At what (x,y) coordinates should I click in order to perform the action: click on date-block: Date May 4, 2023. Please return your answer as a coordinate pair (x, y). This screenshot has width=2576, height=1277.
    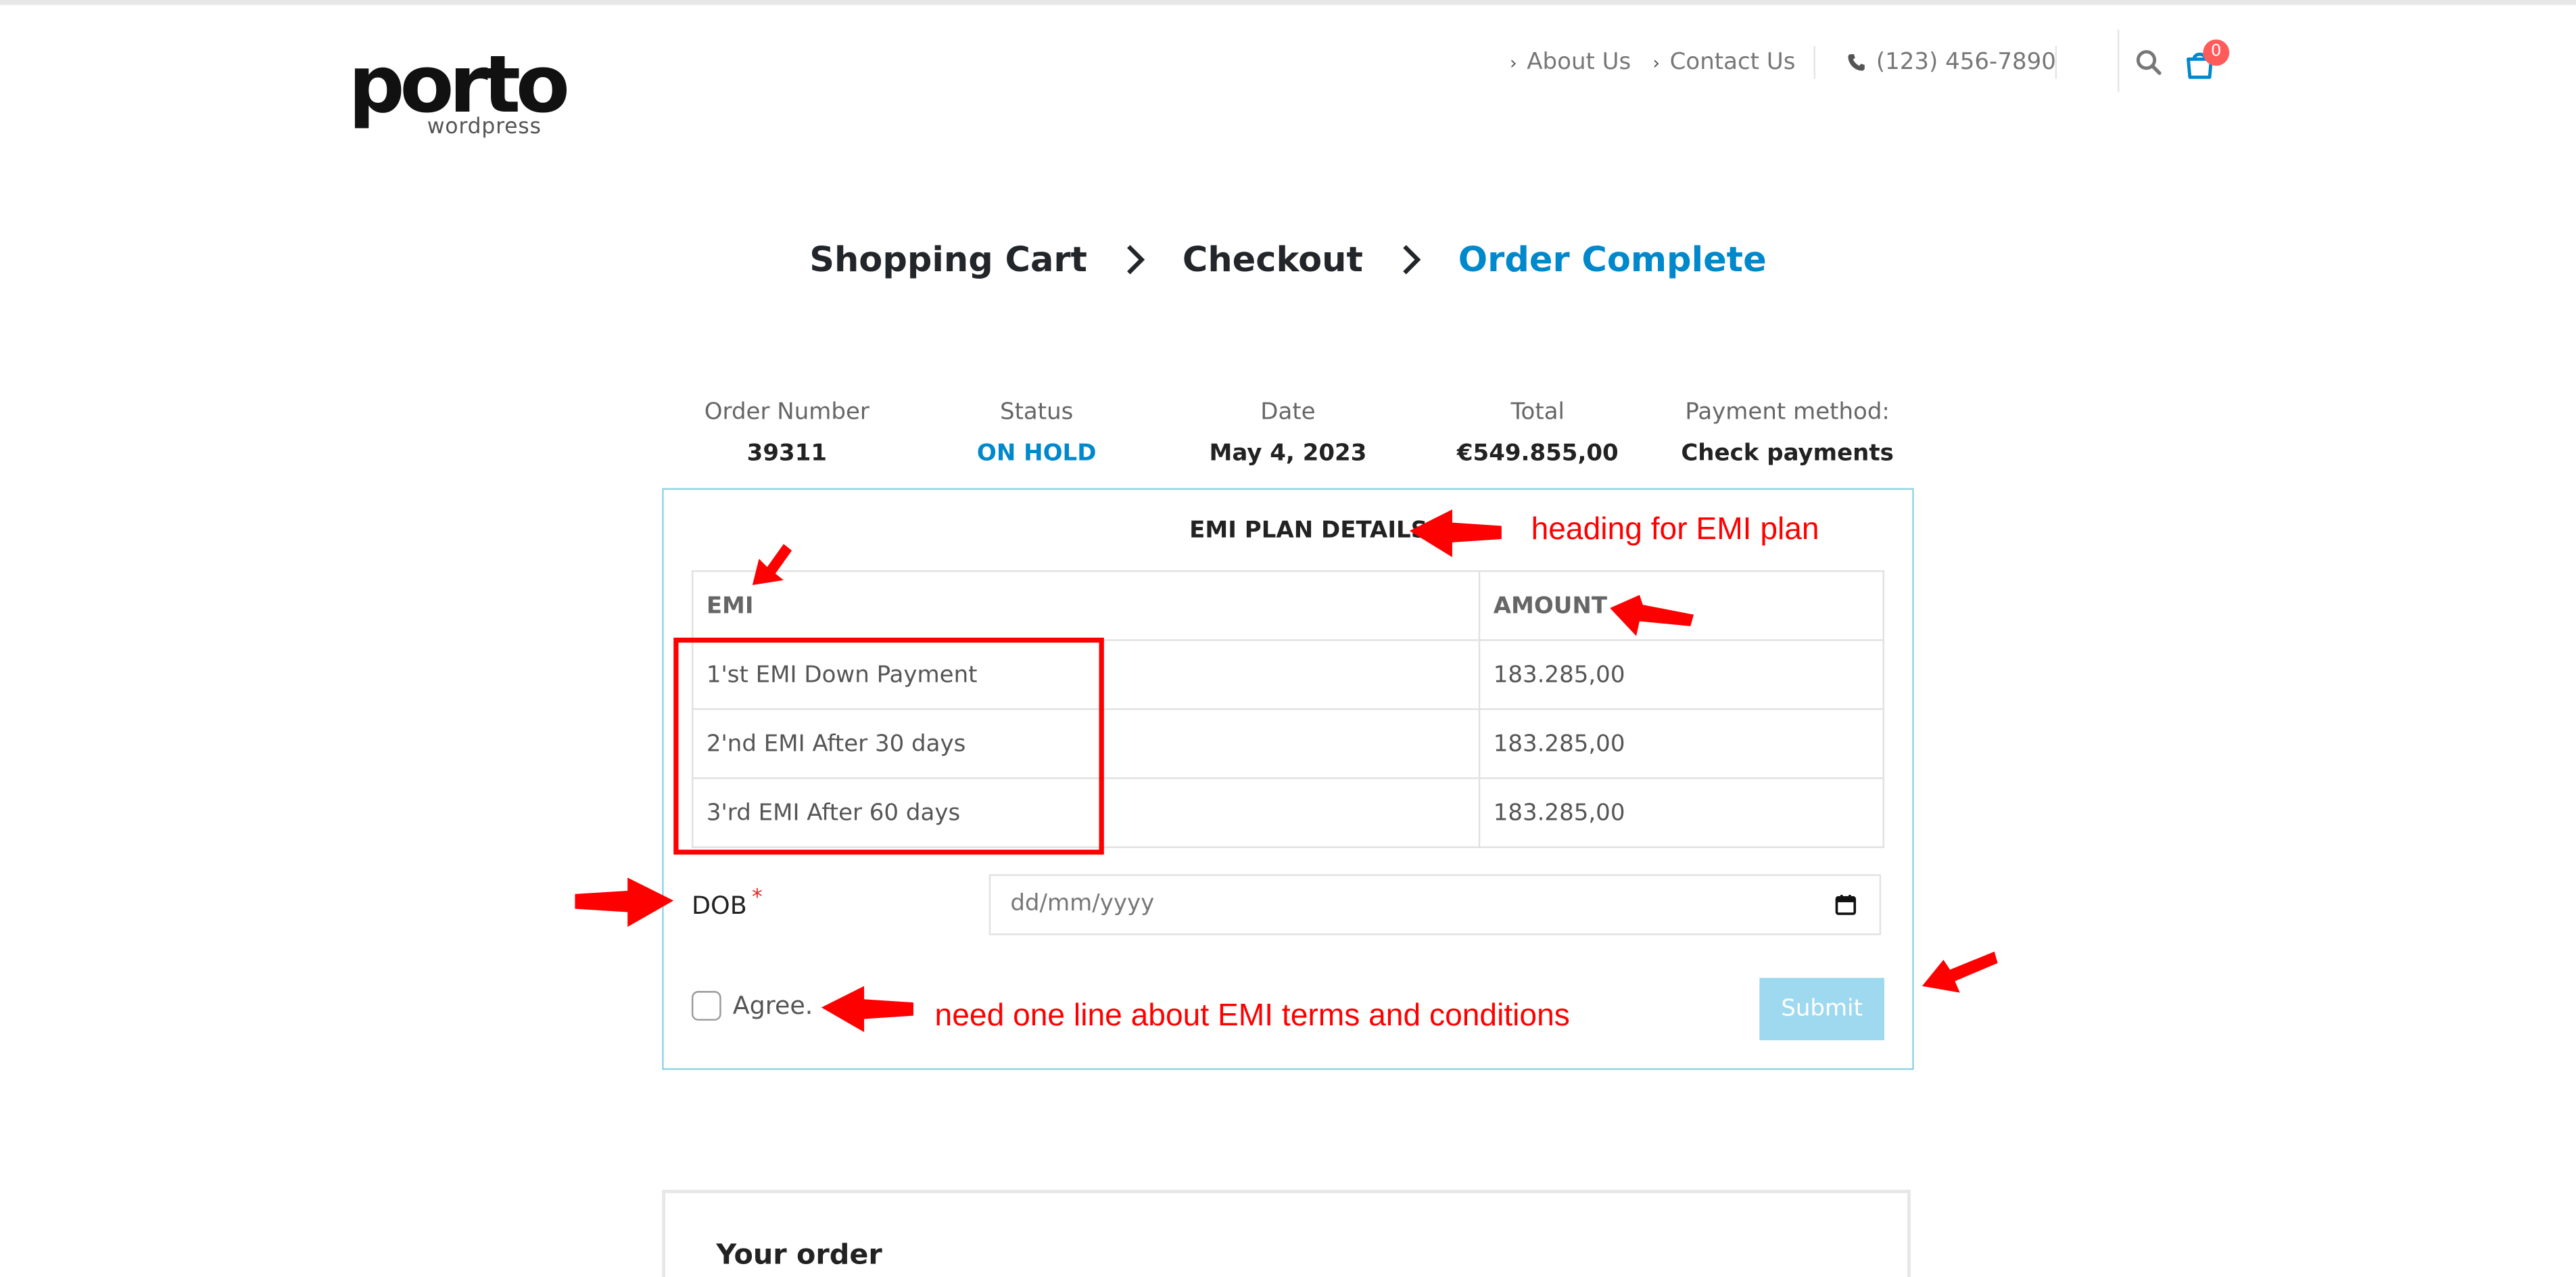
    Looking at the image, I should click on (1287, 433).